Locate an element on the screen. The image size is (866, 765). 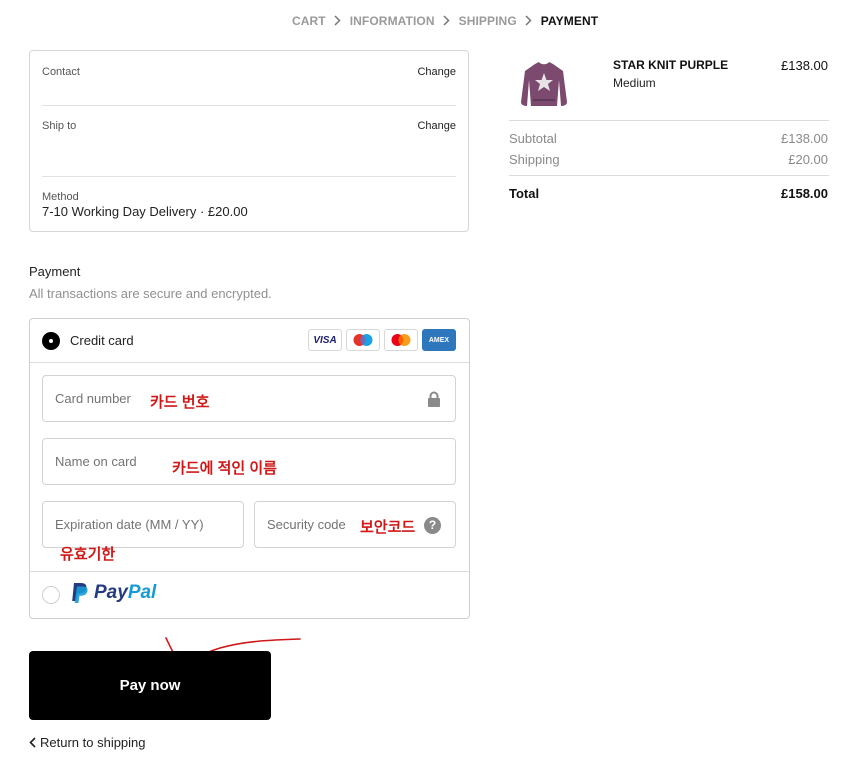
paypal-mark-icon is located at coordinates (80, 593).